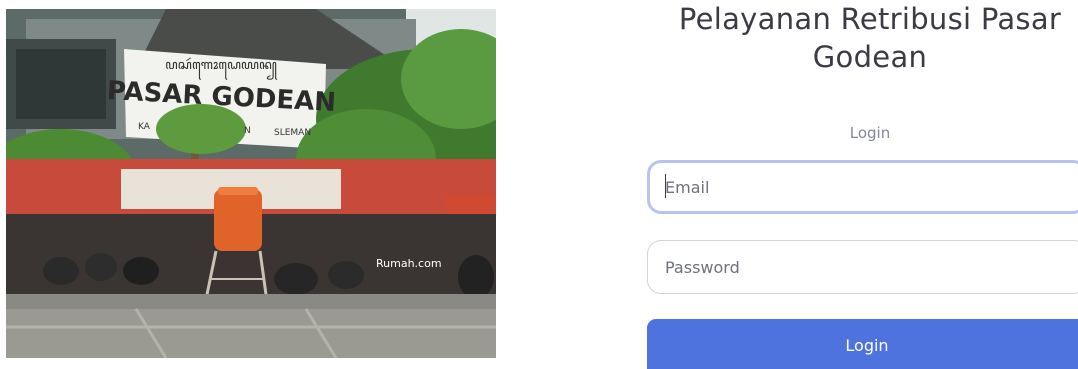 This screenshot has height=369, width=1078. I want to click on login-subtitle: Login, so click(870, 133).